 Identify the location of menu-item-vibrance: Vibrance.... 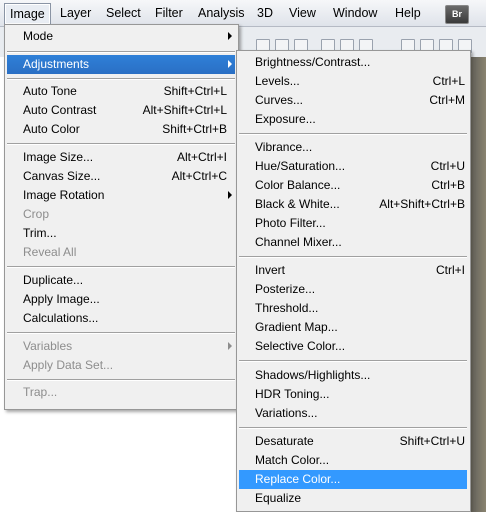
(353, 147).